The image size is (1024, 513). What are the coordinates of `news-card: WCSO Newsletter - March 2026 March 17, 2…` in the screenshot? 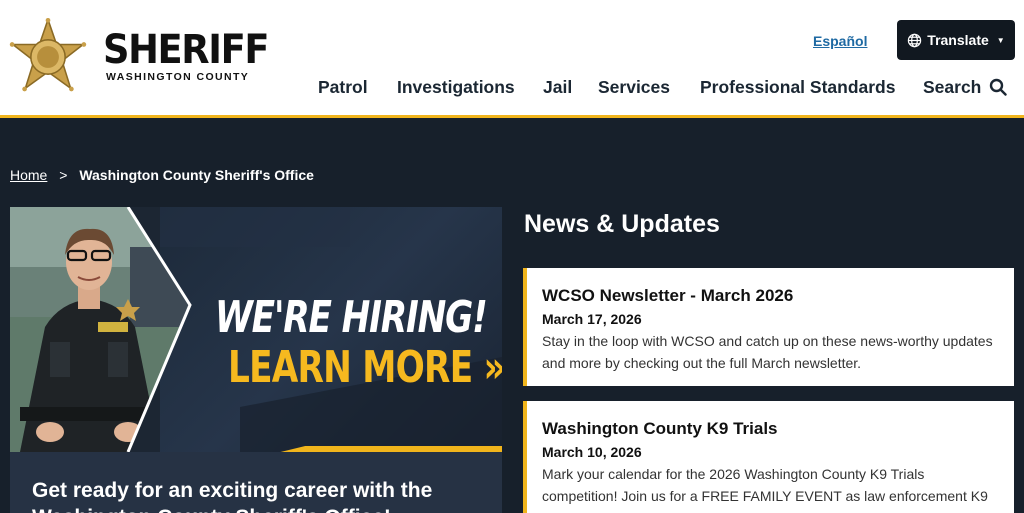 It's located at (768, 327).